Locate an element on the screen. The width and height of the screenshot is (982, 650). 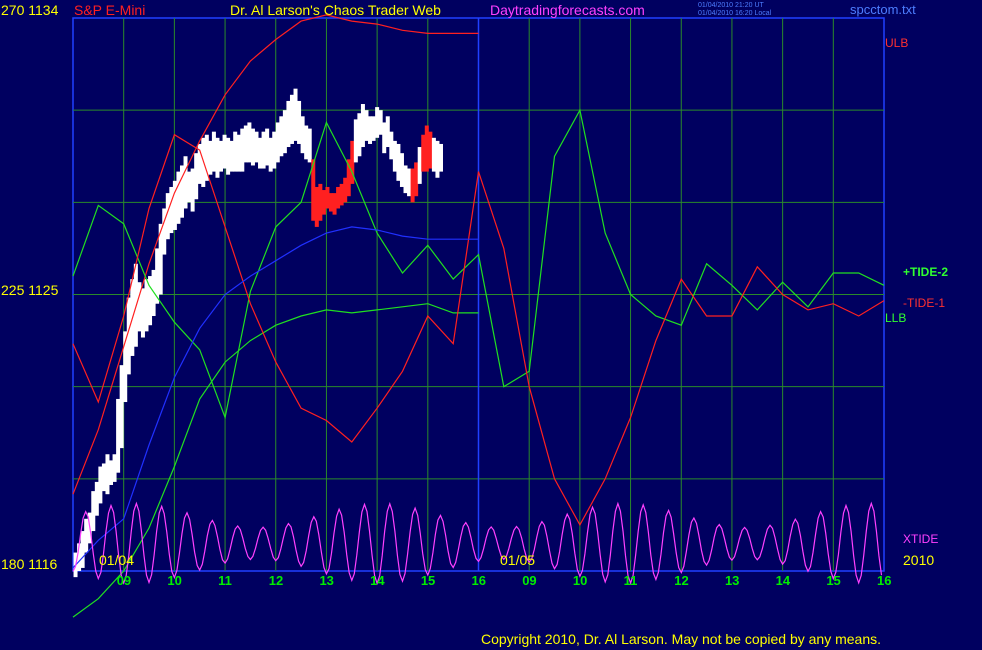
y-label-top: 270 1134 is located at coordinates (30, 10).